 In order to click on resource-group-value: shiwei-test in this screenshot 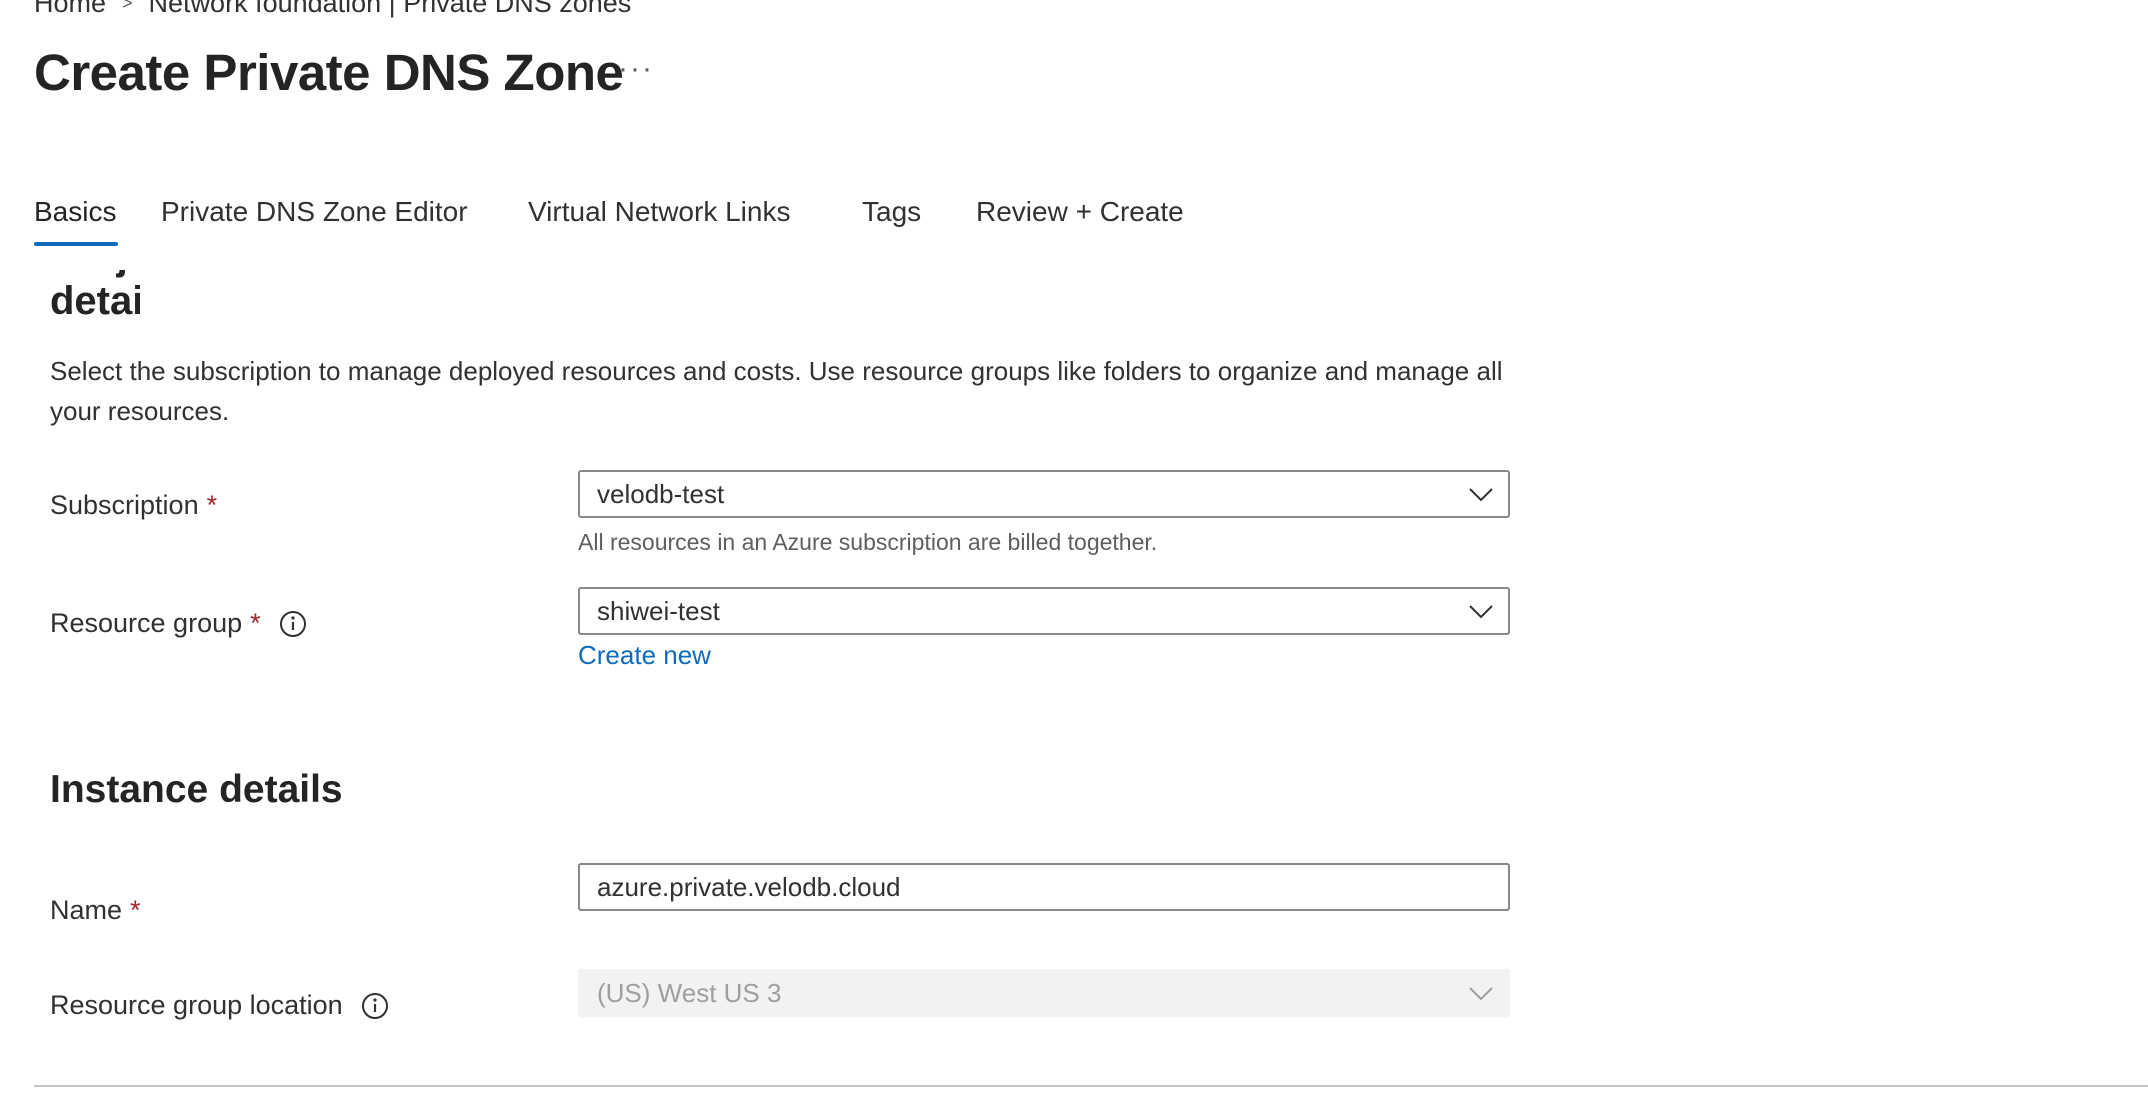, I will do `click(658, 610)`.